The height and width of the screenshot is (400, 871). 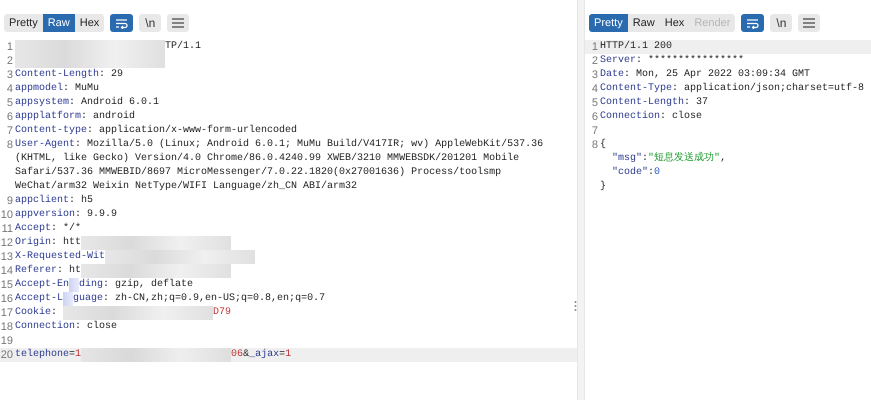 What do you see at coordinates (7, 215) in the screenshot?
I see `line-number: 10` at bounding box center [7, 215].